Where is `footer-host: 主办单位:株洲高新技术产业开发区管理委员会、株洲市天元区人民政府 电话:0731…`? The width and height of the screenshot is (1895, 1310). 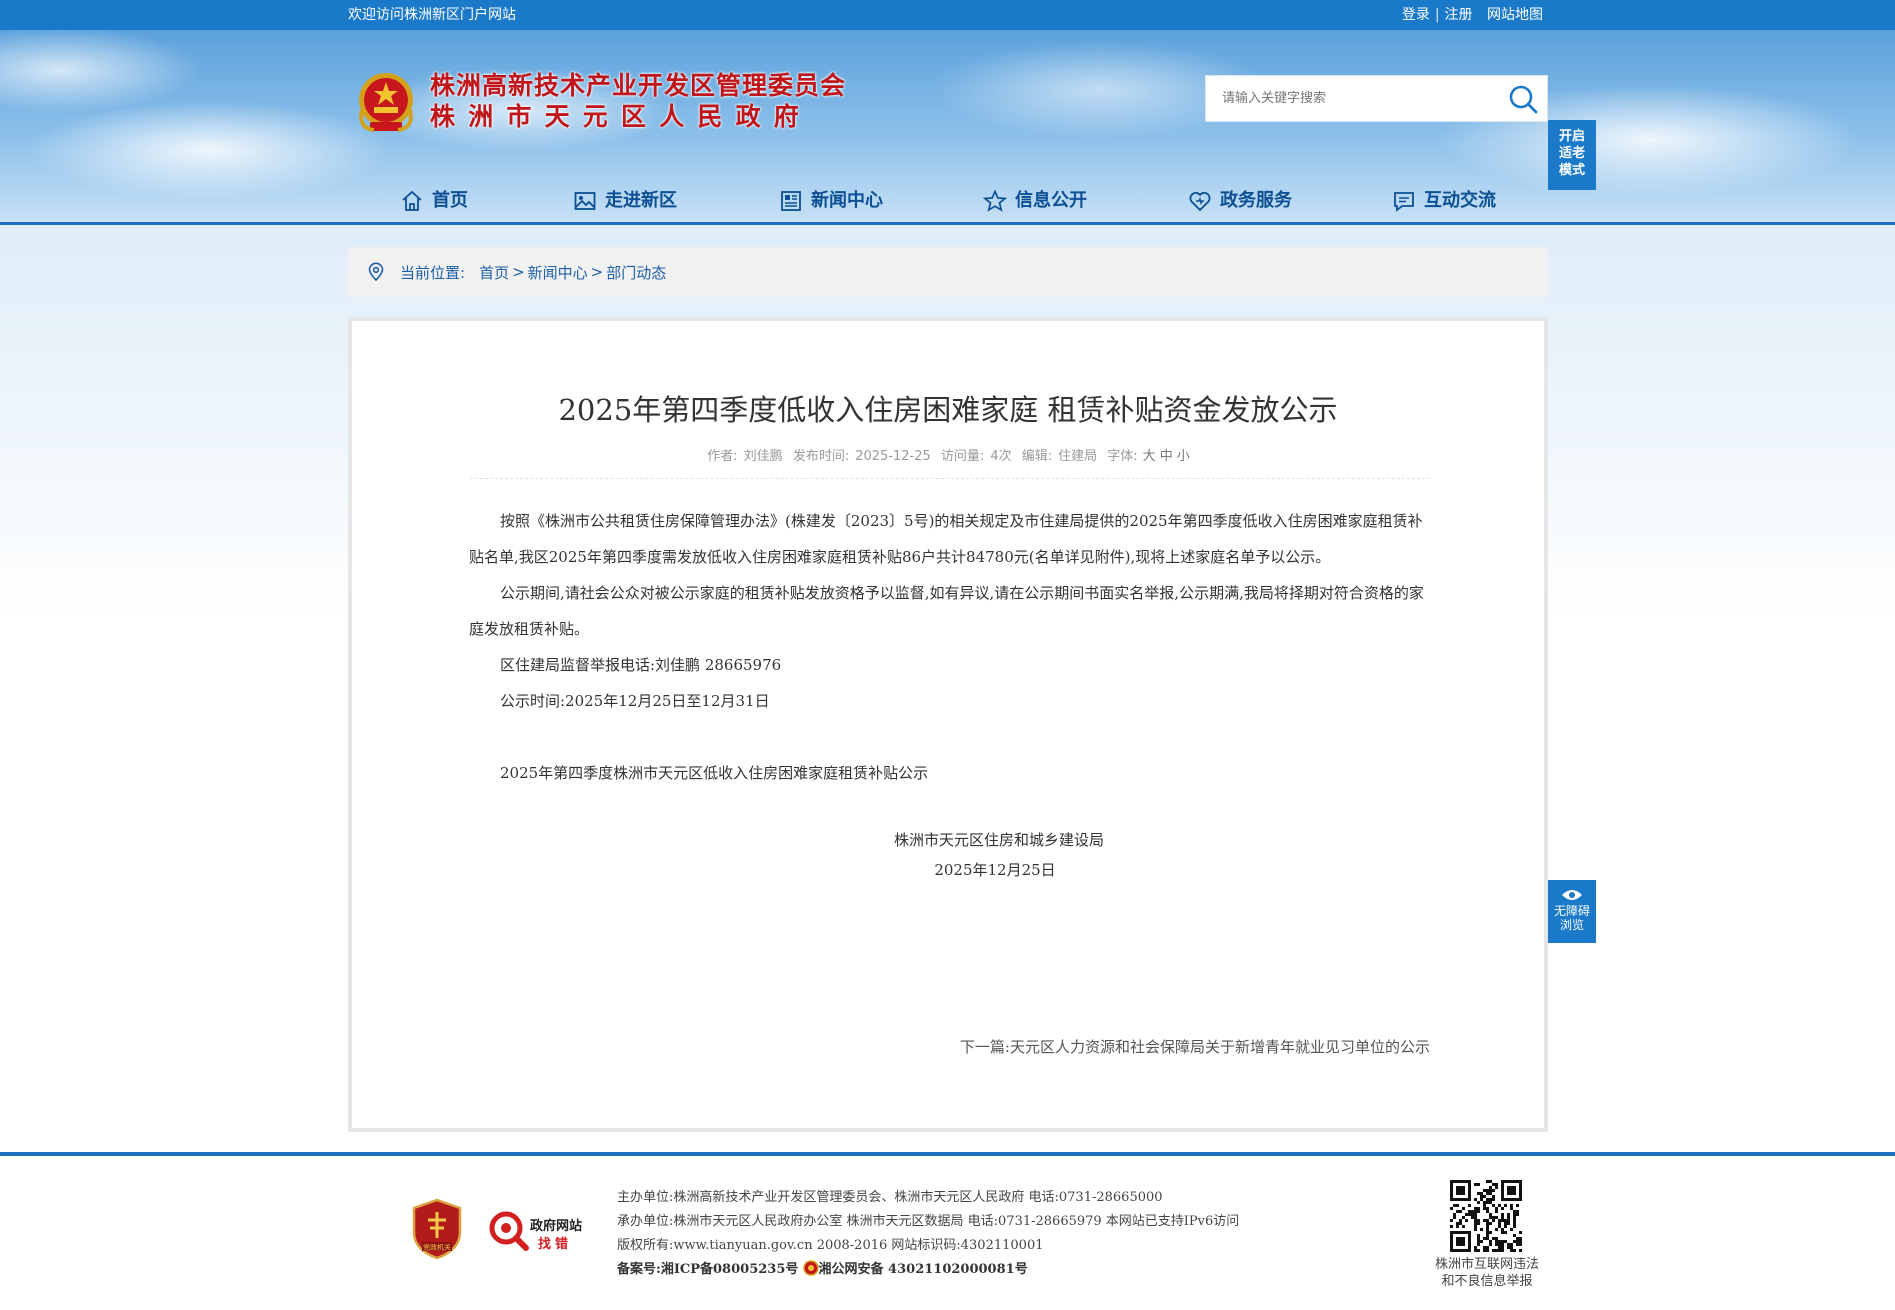
footer-host: 主办单位:株洲高新技术产业开发区管理委员会、株洲市天元区人民政府 电话:0731… is located at coordinates (890, 1197).